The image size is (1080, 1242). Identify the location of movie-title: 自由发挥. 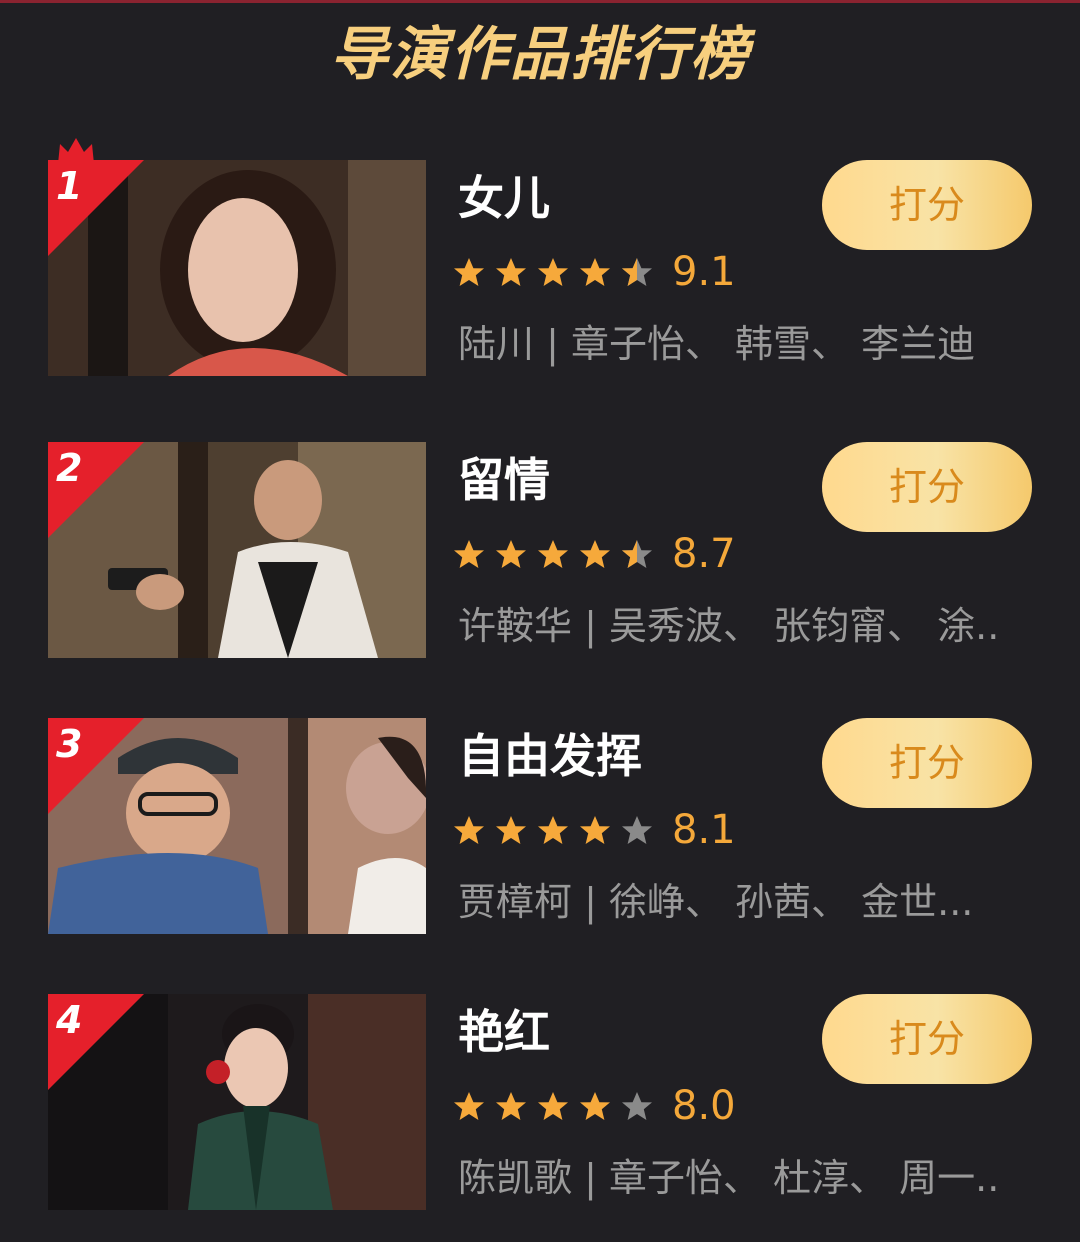
(628, 756).